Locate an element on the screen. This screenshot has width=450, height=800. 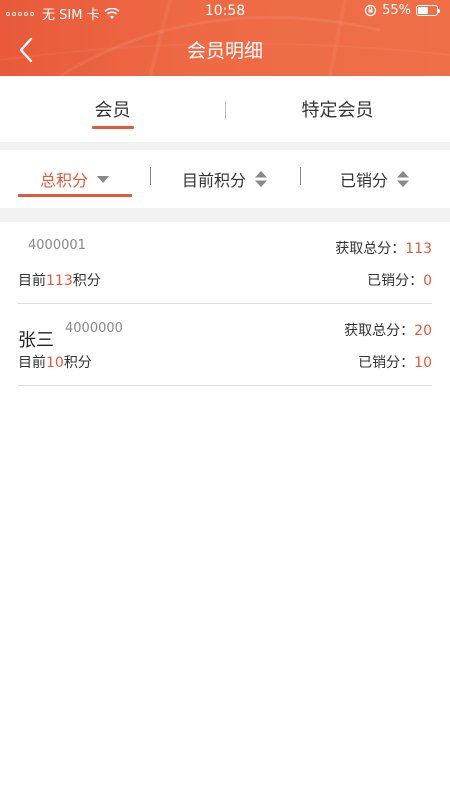
member-tabs: 会员 特定会员 is located at coordinates (225, 109).